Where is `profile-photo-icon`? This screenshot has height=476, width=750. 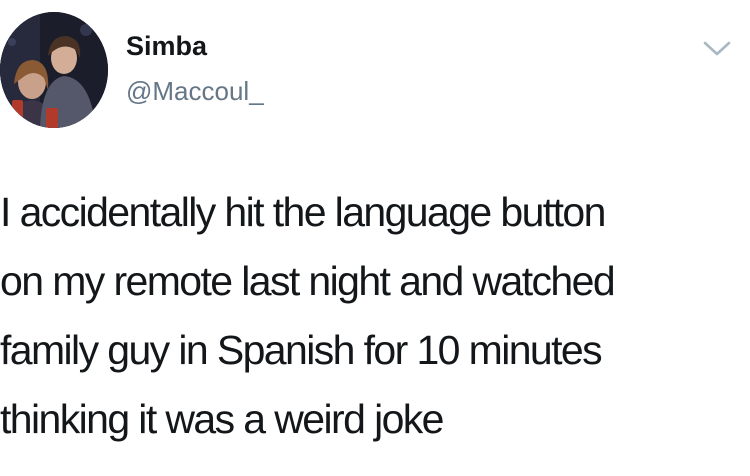
profile-photo-icon is located at coordinates (54, 70).